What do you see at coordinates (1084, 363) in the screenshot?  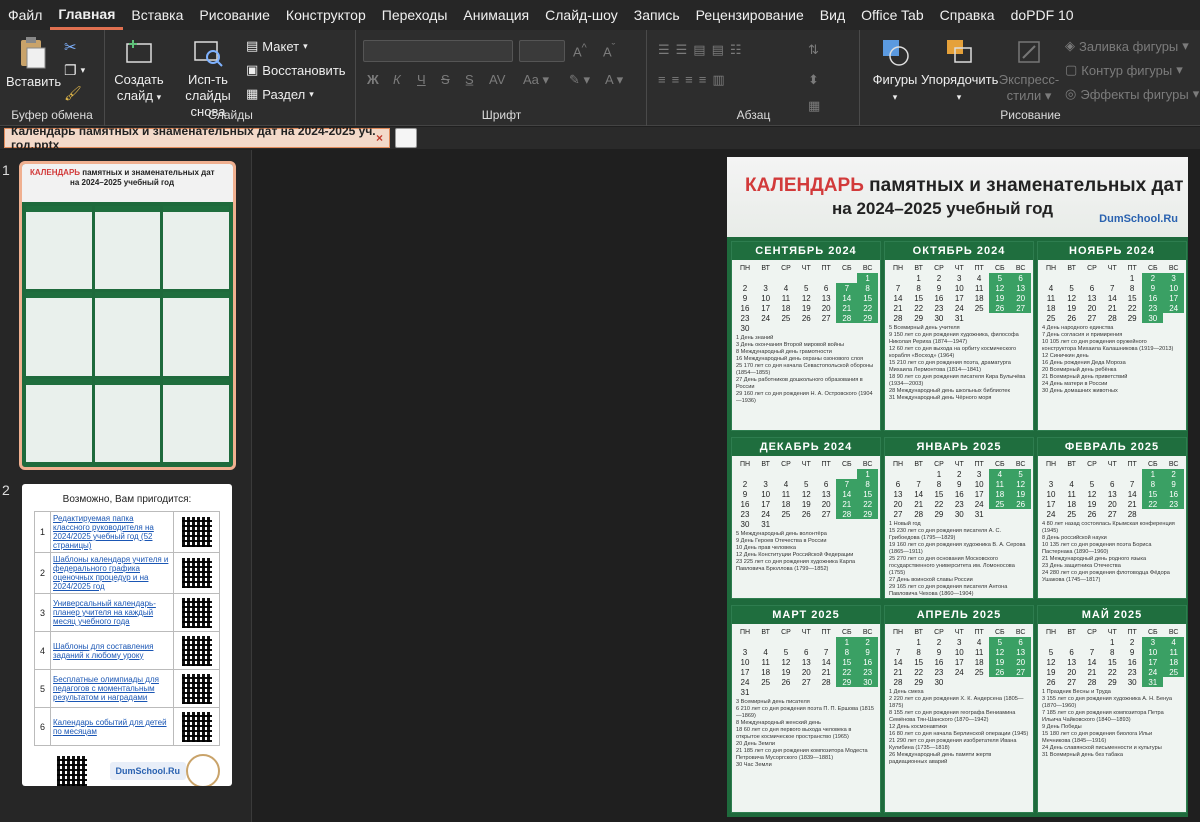 I see `event-item: 16 День рождения Деда Мороза` at bounding box center [1084, 363].